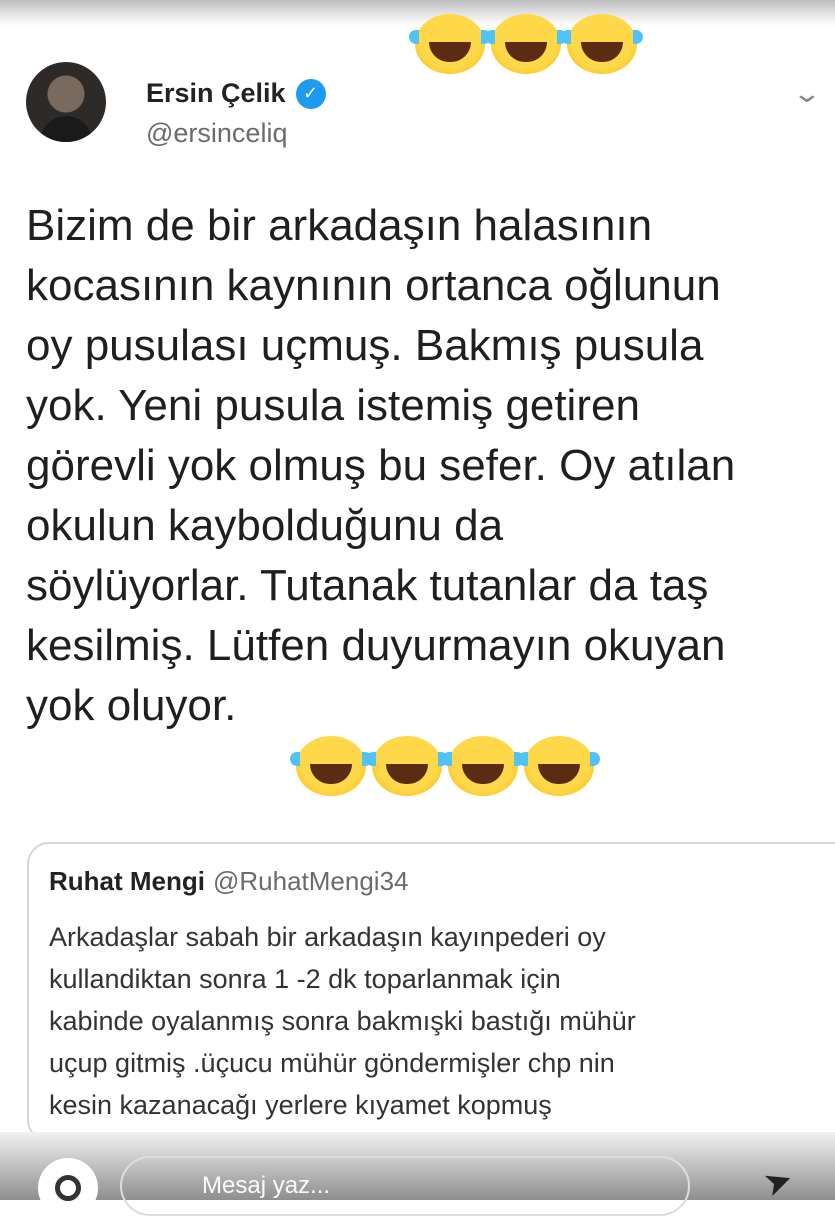  What do you see at coordinates (333, 405) in the screenshot?
I see `tweet-text-line: yok. Yeni pusula istemiş getiren` at bounding box center [333, 405].